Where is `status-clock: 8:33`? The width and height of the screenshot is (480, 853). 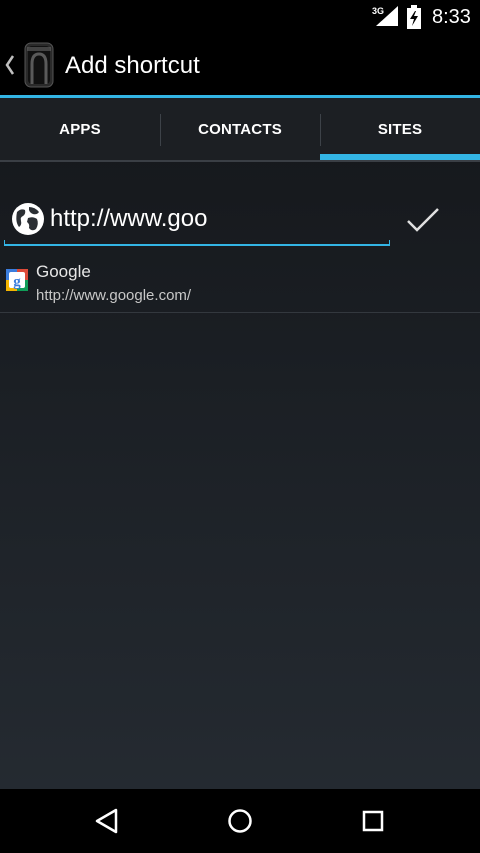
status-clock: 8:33 is located at coordinates (451, 17).